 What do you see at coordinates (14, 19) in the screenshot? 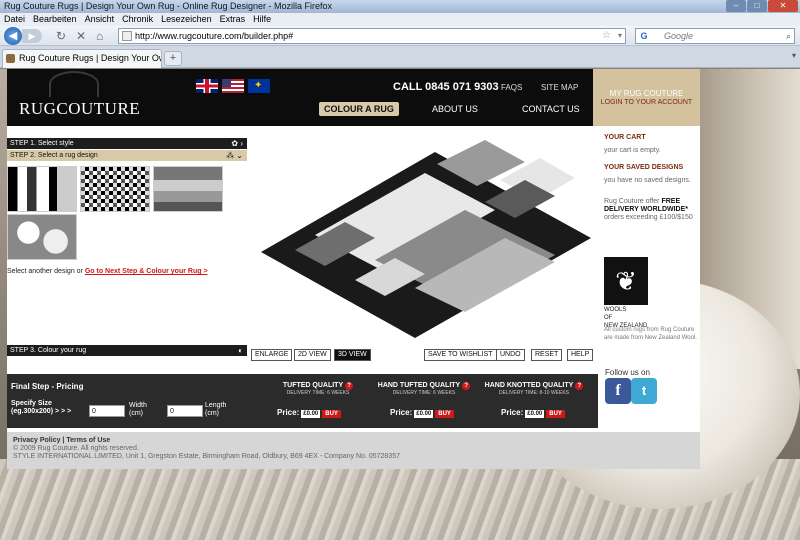
I see `menu-datei: Datei` at bounding box center [14, 19].